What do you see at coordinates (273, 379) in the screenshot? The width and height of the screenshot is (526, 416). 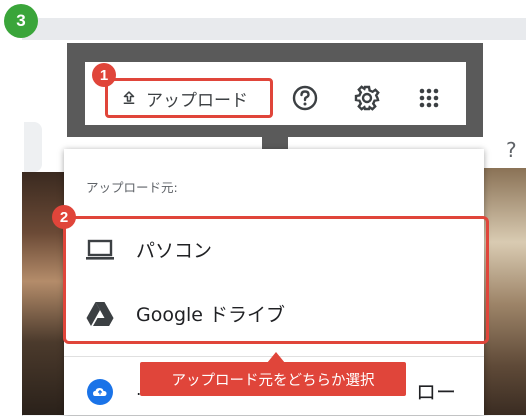 I see `callout-tooltip: アップロード元をどちらか選択` at bounding box center [273, 379].